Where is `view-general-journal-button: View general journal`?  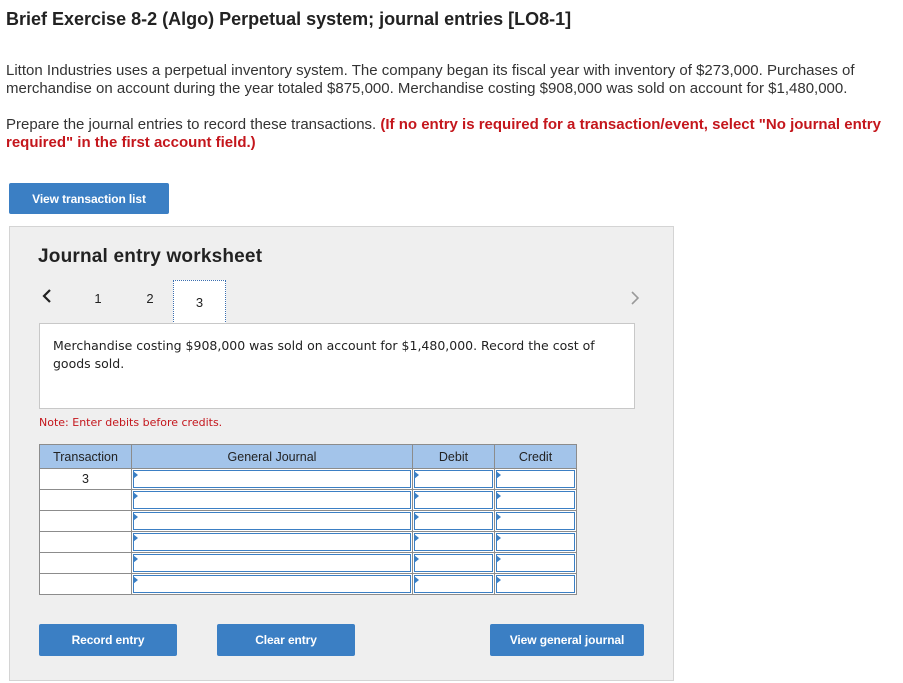 view-general-journal-button: View general journal is located at coordinates (567, 640).